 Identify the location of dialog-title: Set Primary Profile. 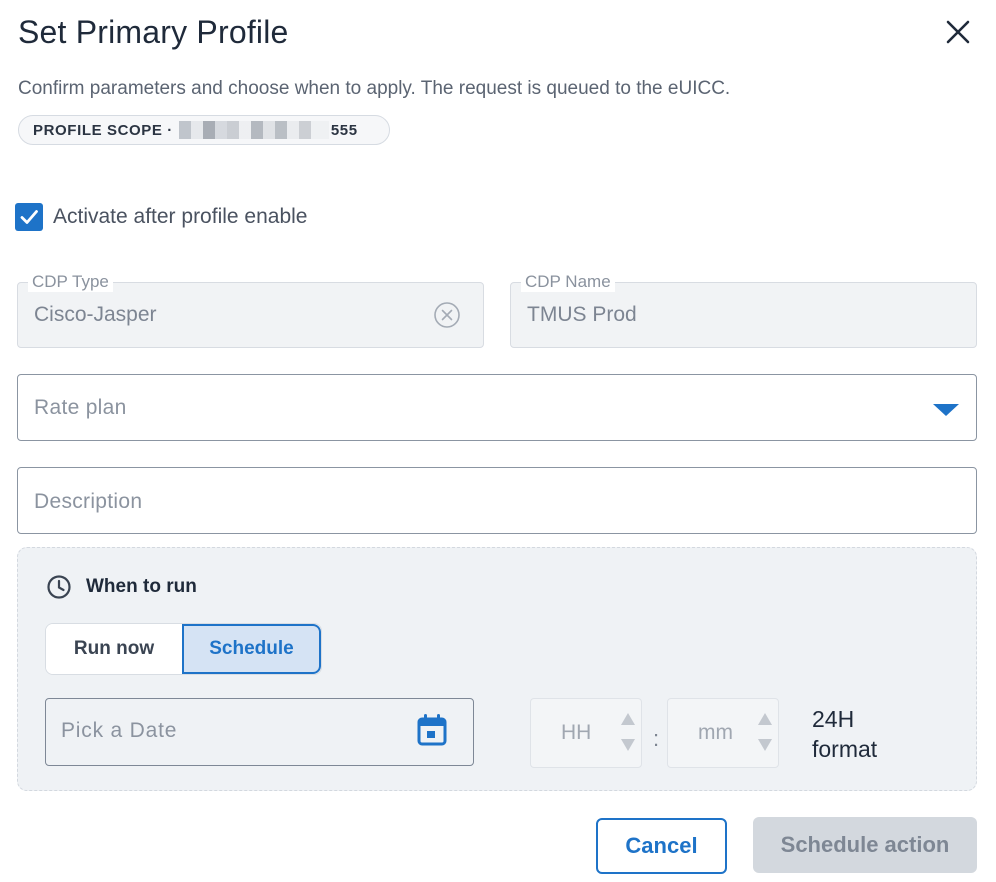
(153, 32).